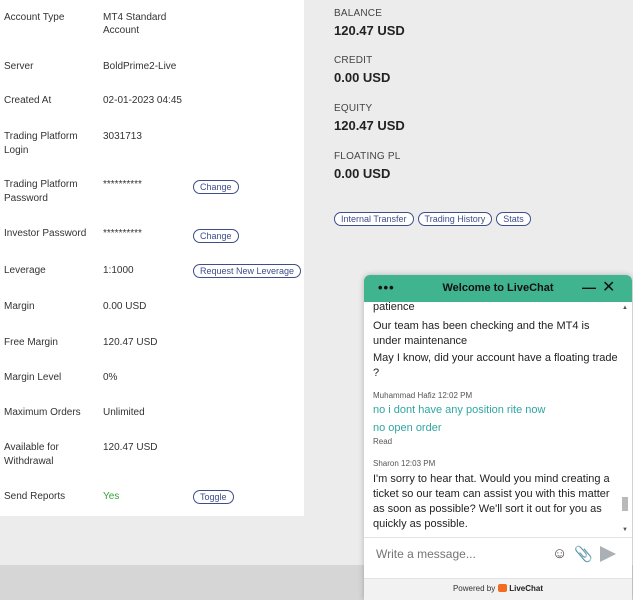 The width and height of the screenshot is (633, 600). I want to click on maximum-orders-value: Unlimited, so click(124, 412).